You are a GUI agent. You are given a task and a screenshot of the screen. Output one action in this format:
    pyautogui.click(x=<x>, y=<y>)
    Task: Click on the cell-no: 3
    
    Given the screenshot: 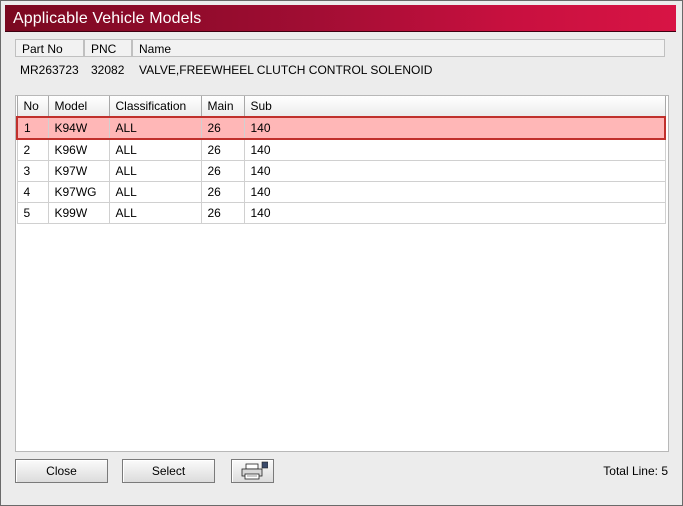 What is the action you would take?
    pyautogui.click(x=32, y=171)
    